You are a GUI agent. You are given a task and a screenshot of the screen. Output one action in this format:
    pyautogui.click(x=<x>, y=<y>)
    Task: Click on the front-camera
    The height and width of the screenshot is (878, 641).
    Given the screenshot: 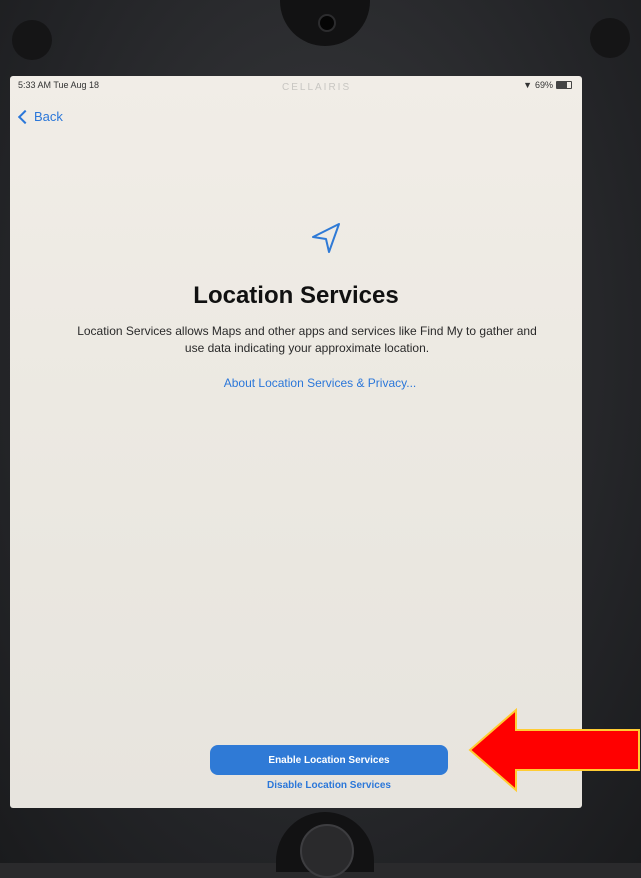 What is the action you would take?
    pyautogui.click(x=327, y=23)
    